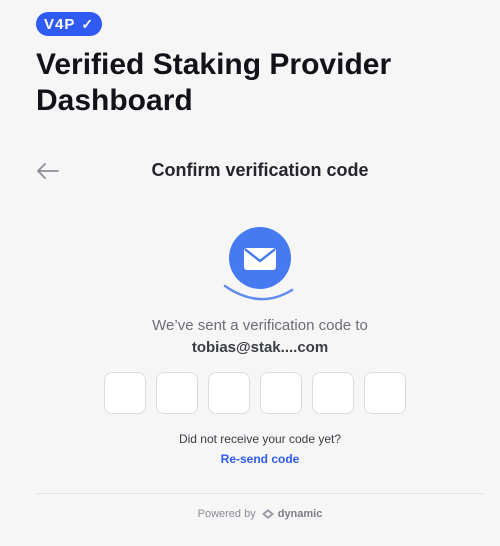 This screenshot has width=500, height=546. I want to click on envelope-icon, so click(258, 264).